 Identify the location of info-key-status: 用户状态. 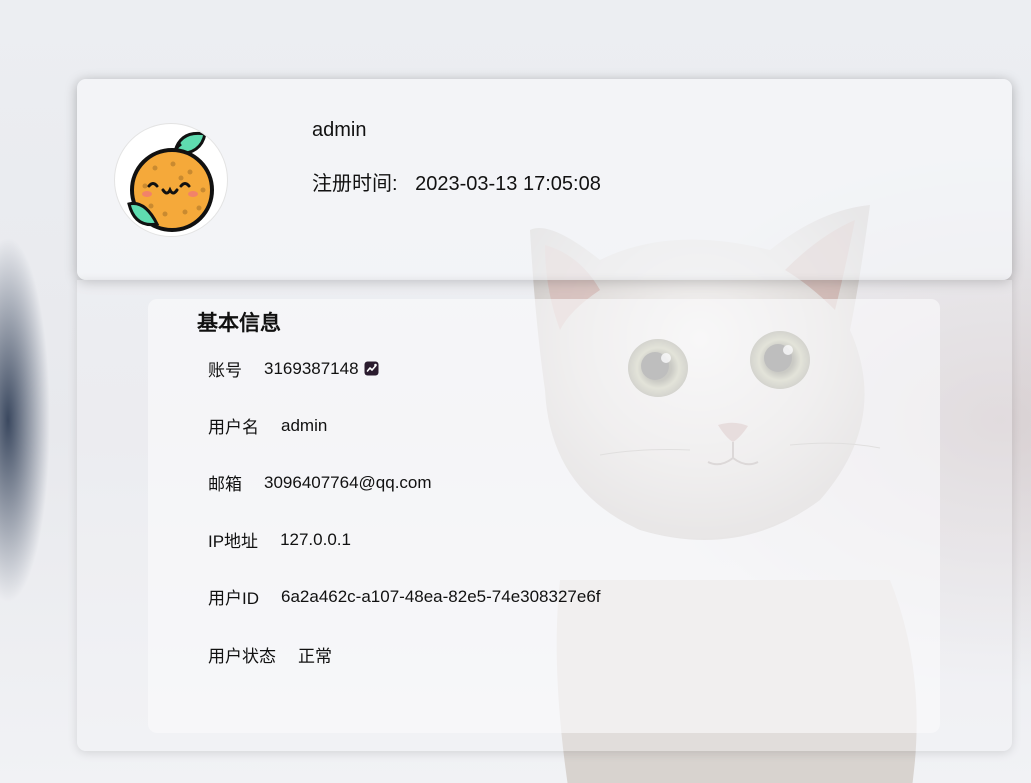
(242, 656).